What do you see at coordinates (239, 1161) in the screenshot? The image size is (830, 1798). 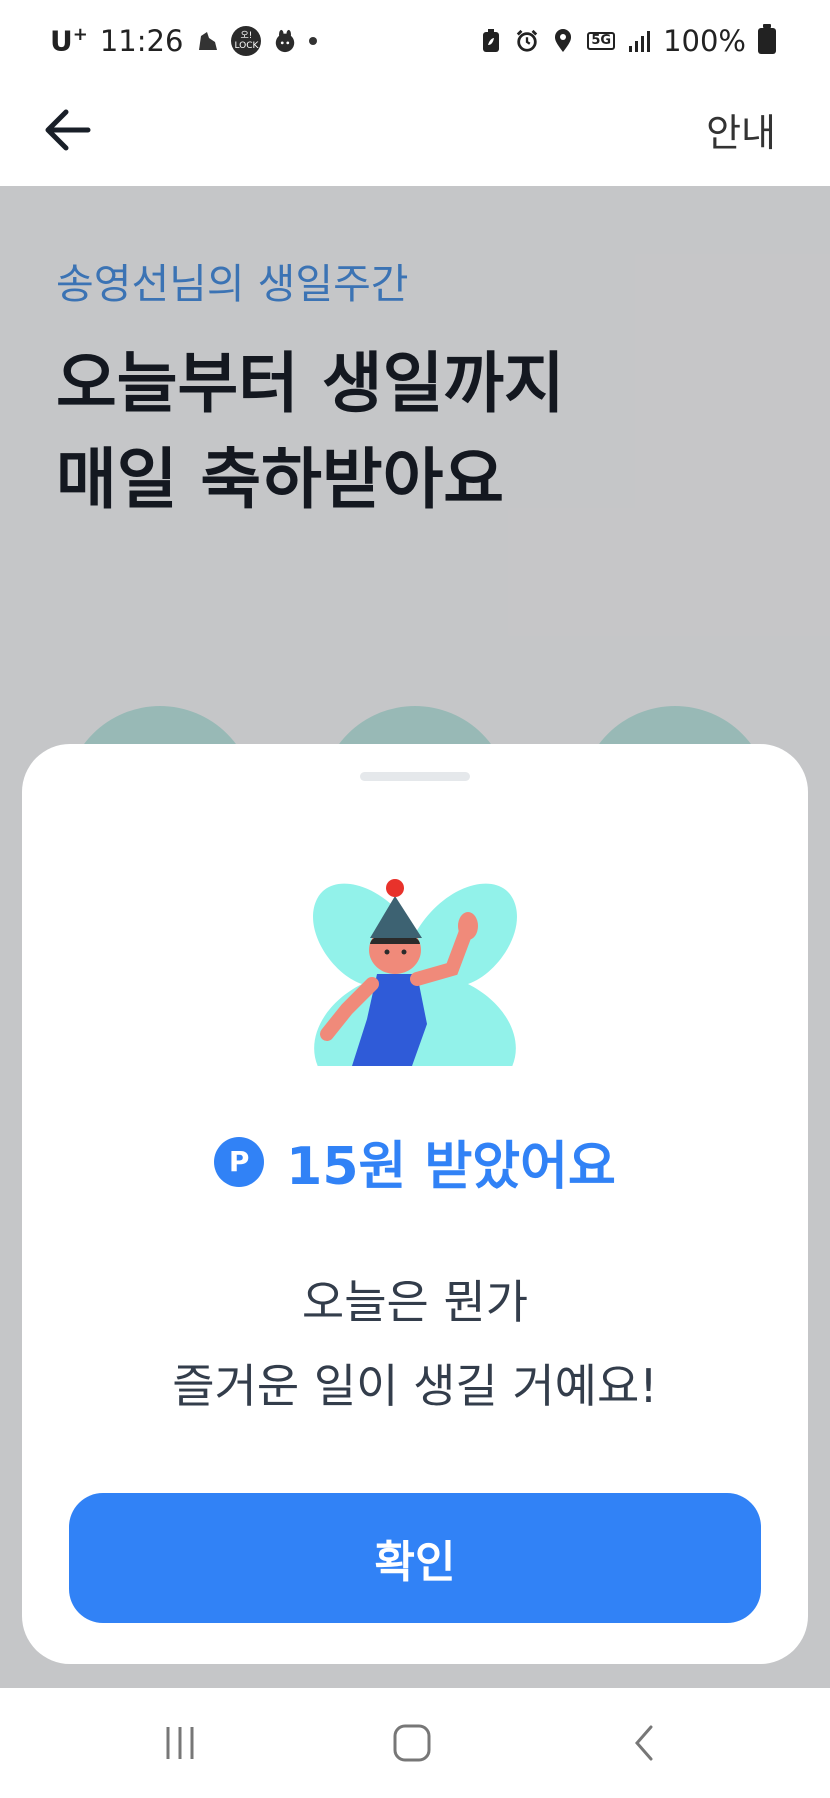 I see `point-p-icon: P` at bounding box center [239, 1161].